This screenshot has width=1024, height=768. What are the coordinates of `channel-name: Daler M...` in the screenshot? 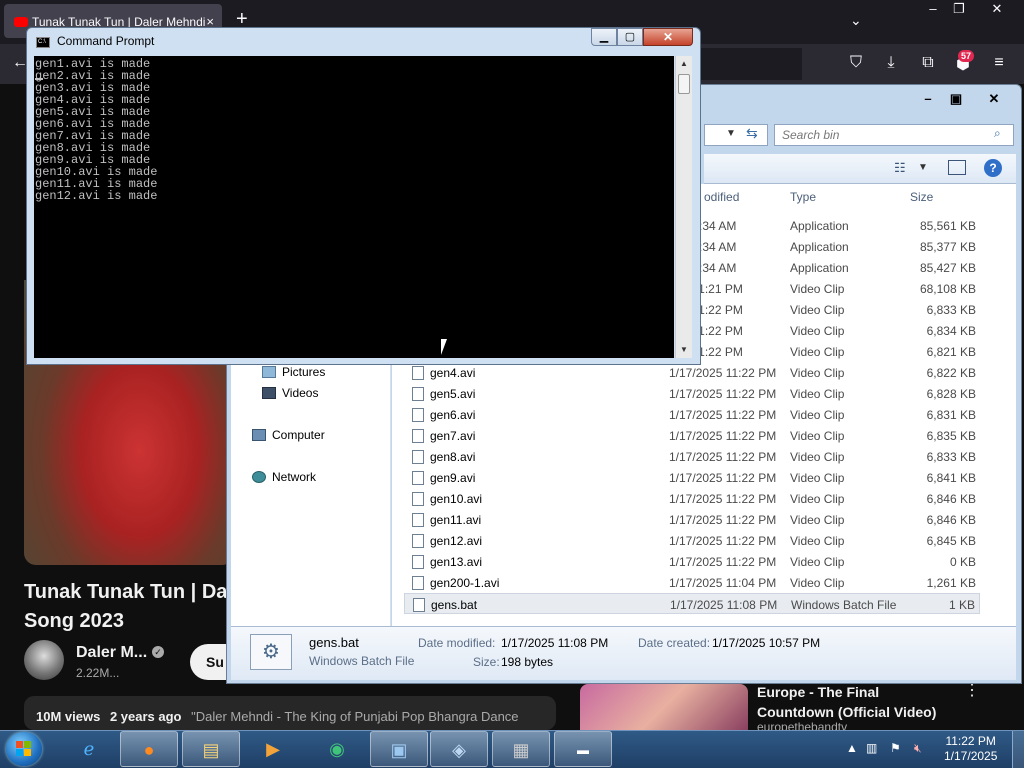 It's located at (111, 653).